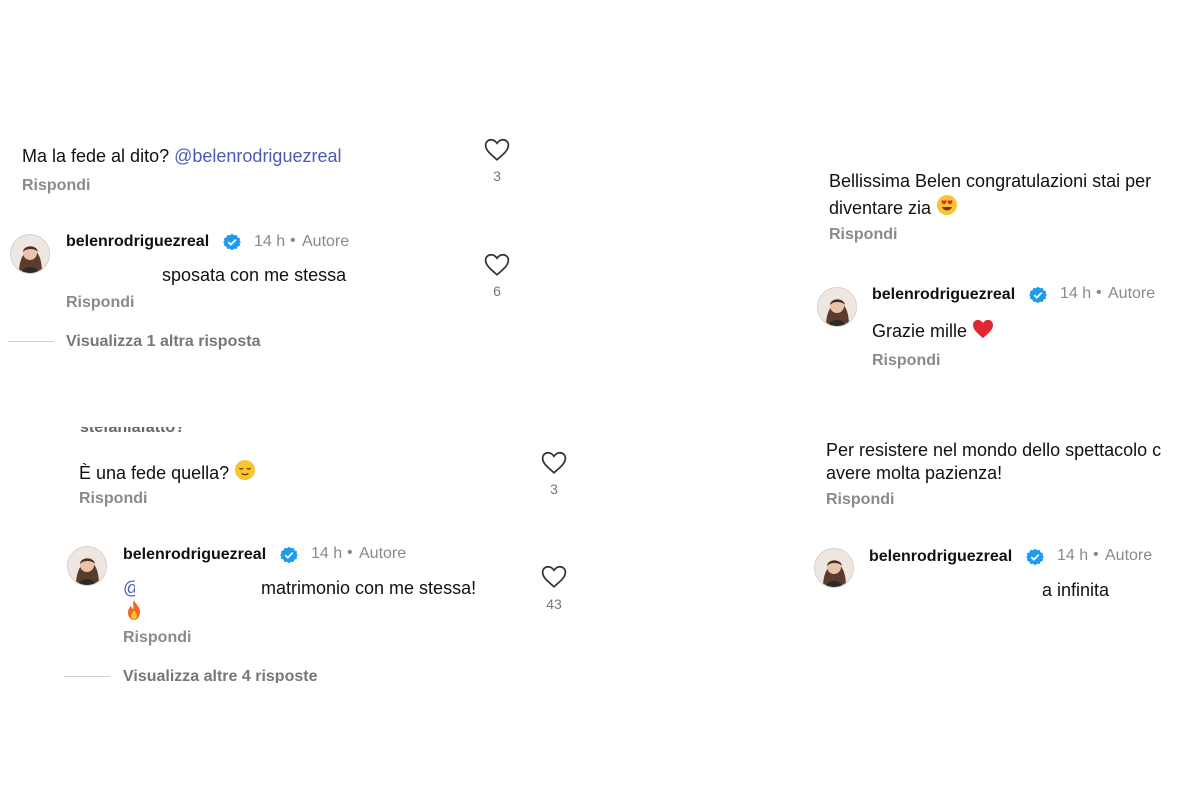 This screenshot has width=1200, height=800. I want to click on comment-text: Ma la fede al dito? @belenrodriguezreal, so click(182, 156).